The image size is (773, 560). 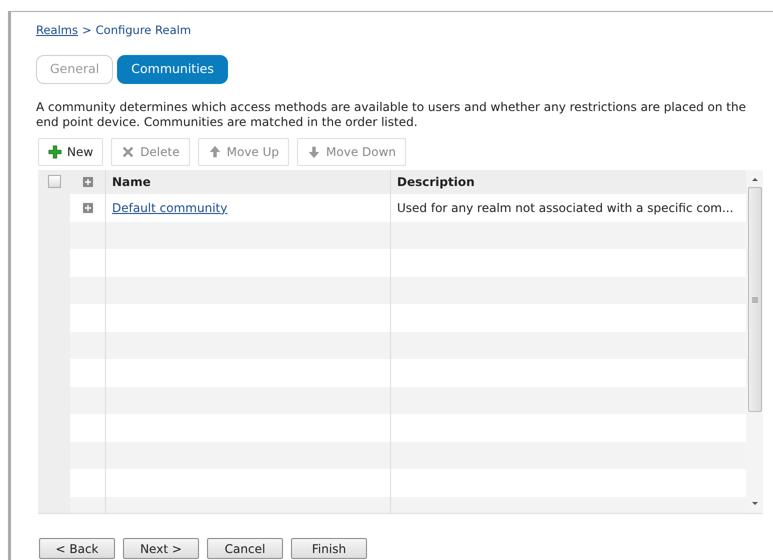 I want to click on scroll-down-icon, so click(x=754, y=504).